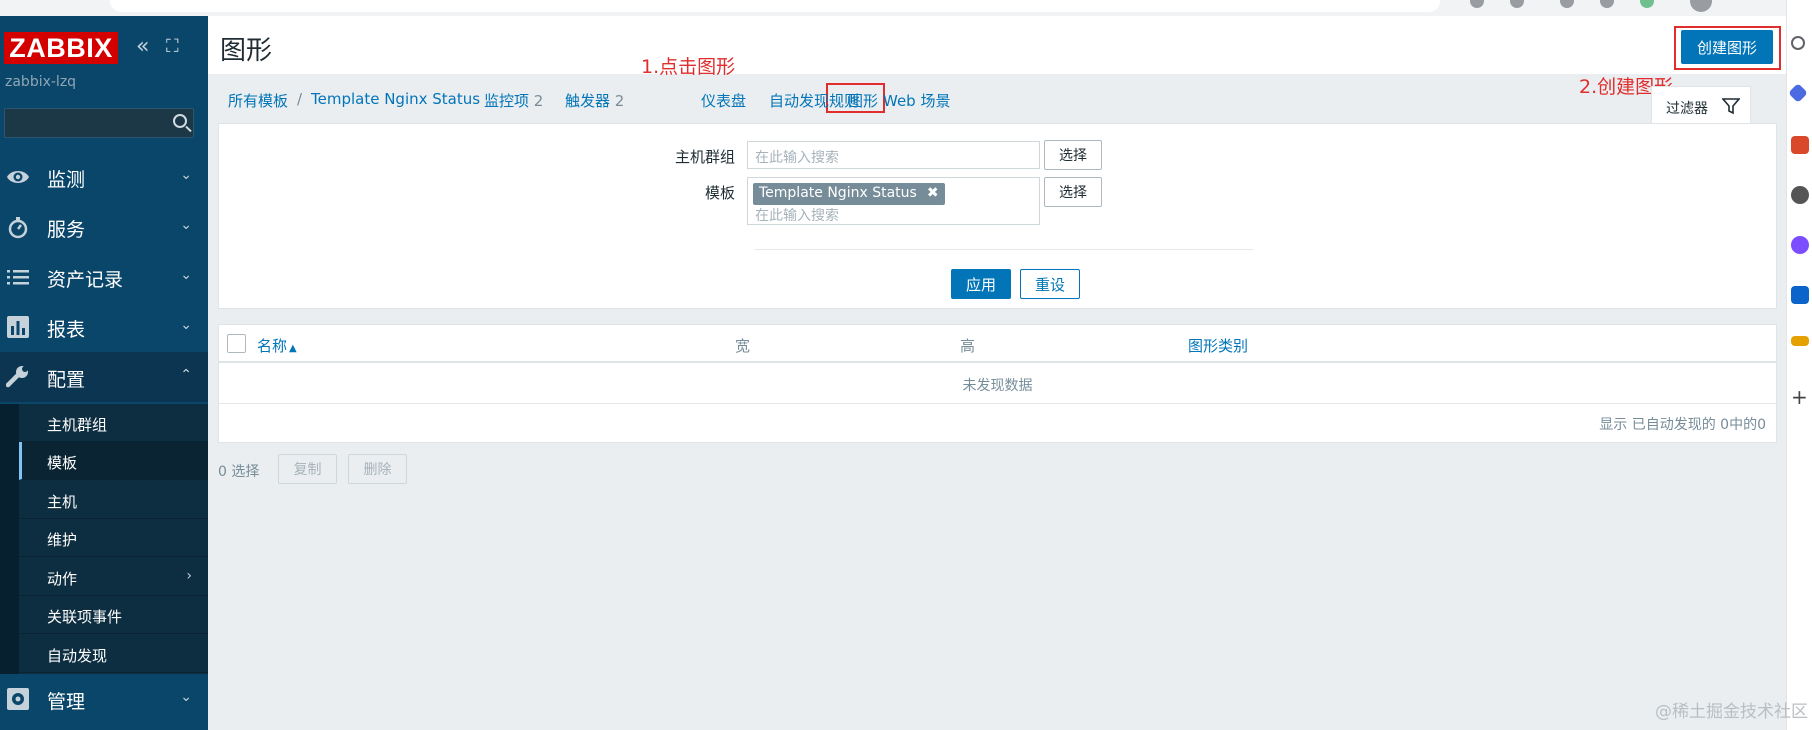 This screenshot has height=730, width=1812. Describe the element at coordinates (41, 82) in the screenshot. I see `server-name: zabbix-lzq` at that location.